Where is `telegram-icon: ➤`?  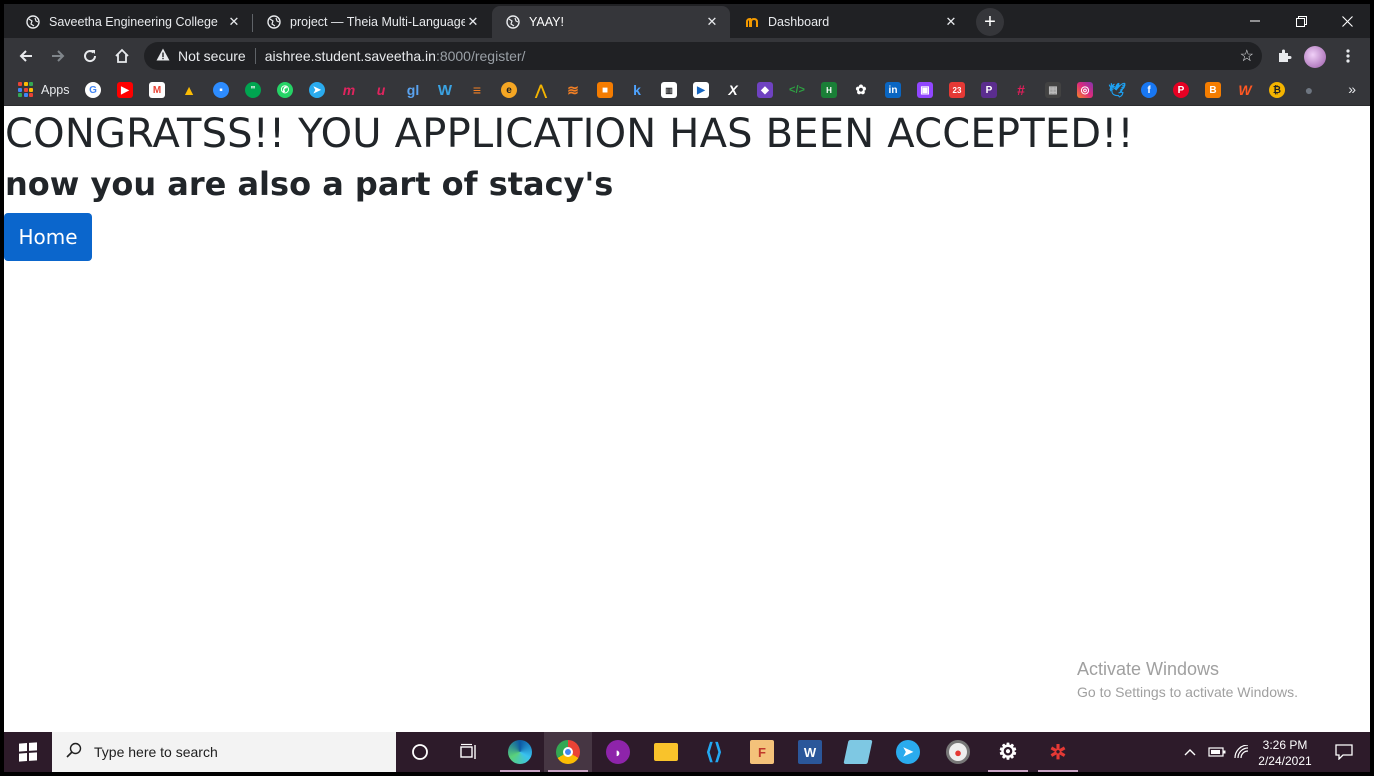 telegram-icon: ➤ is located at coordinates (317, 90).